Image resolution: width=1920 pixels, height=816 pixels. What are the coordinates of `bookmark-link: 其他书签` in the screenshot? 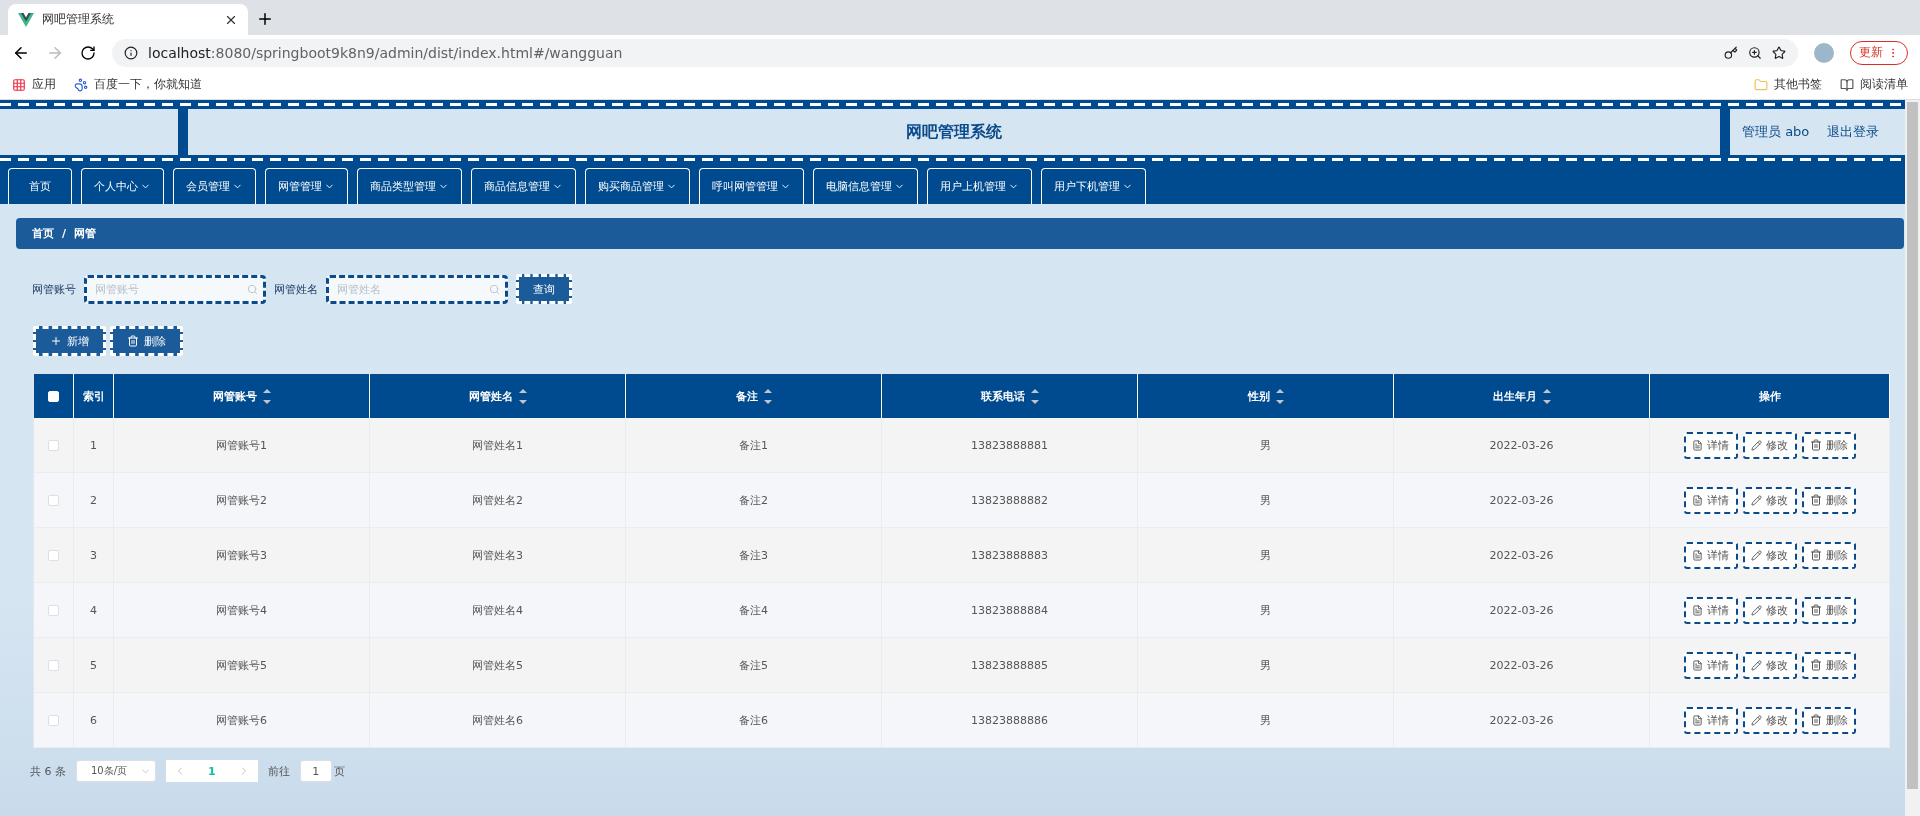 It's located at (1798, 84).